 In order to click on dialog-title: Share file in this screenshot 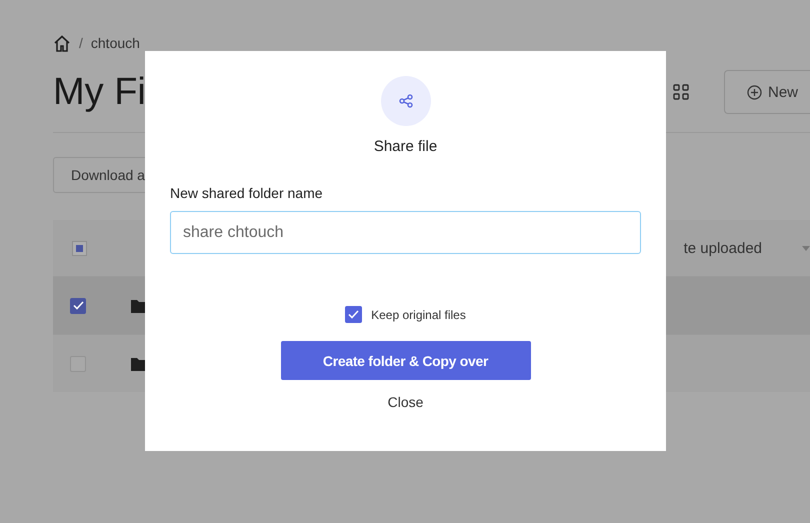, I will do `click(406, 146)`.